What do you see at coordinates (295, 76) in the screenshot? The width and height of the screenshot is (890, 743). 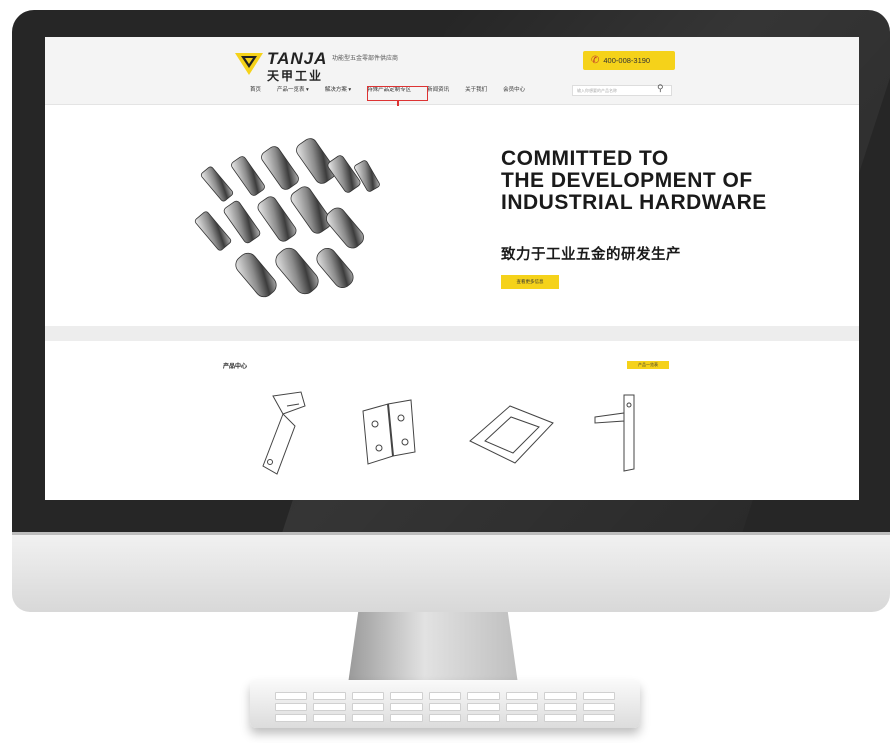 I see `brand-name-cn: 天甲工业` at bounding box center [295, 76].